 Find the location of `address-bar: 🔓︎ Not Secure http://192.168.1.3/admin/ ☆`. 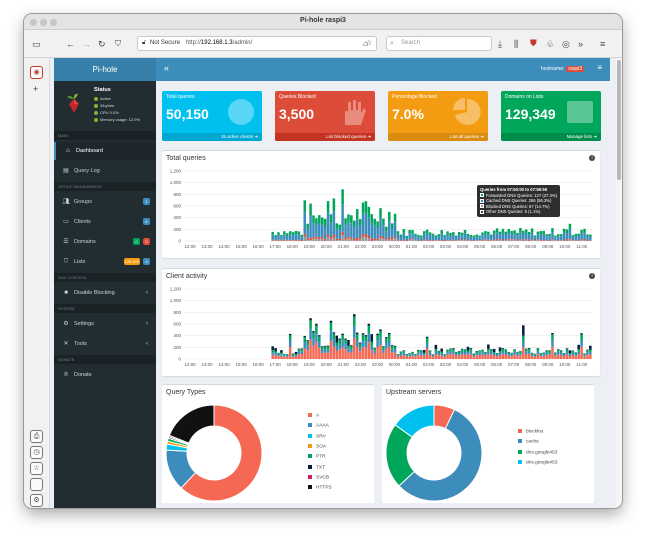

address-bar: 🔓︎ Not Secure http://192.168.1.3/admin/ ☆ is located at coordinates (257, 43).